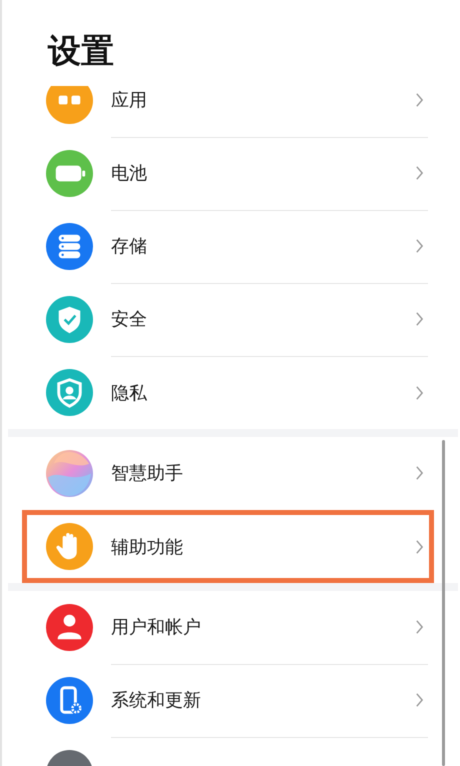 Image resolution: width=460 pixels, height=766 pixels. What do you see at coordinates (156, 700) in the screenshot?
I see `item-label: 系统和更新` at bounding box center [156, 700].